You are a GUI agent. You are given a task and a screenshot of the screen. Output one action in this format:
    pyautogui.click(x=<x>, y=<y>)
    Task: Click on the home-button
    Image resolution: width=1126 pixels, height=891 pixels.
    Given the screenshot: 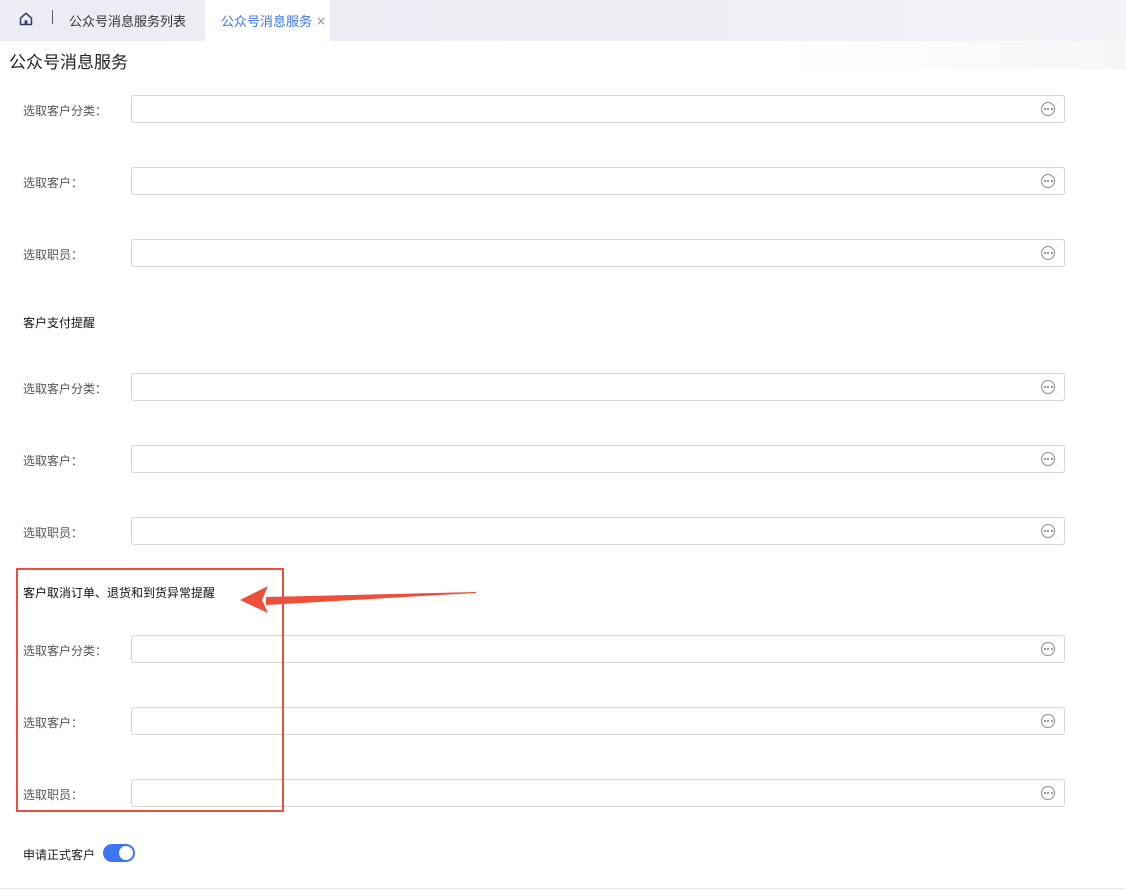 What is the action you would take?
    pyautogui.click(x=26, y=19)
    